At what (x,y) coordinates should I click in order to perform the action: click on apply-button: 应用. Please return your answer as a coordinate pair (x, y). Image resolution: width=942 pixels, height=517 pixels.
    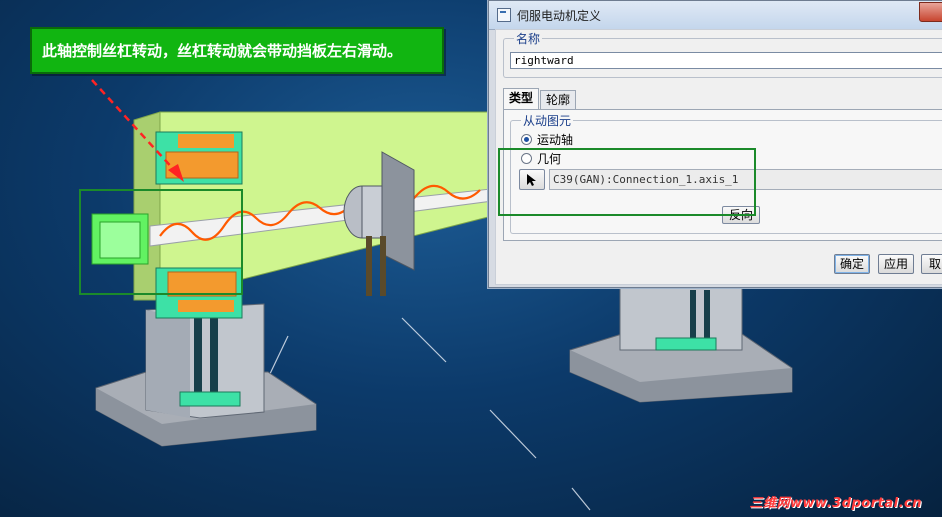
    Looking at the image, I should click on (896, 264).